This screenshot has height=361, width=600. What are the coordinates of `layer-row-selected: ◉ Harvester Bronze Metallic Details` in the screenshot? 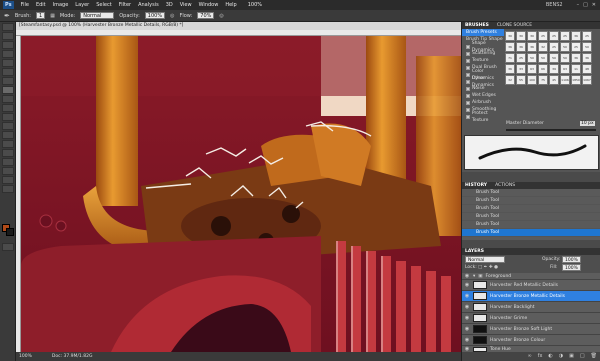 It's located at (531, 296).